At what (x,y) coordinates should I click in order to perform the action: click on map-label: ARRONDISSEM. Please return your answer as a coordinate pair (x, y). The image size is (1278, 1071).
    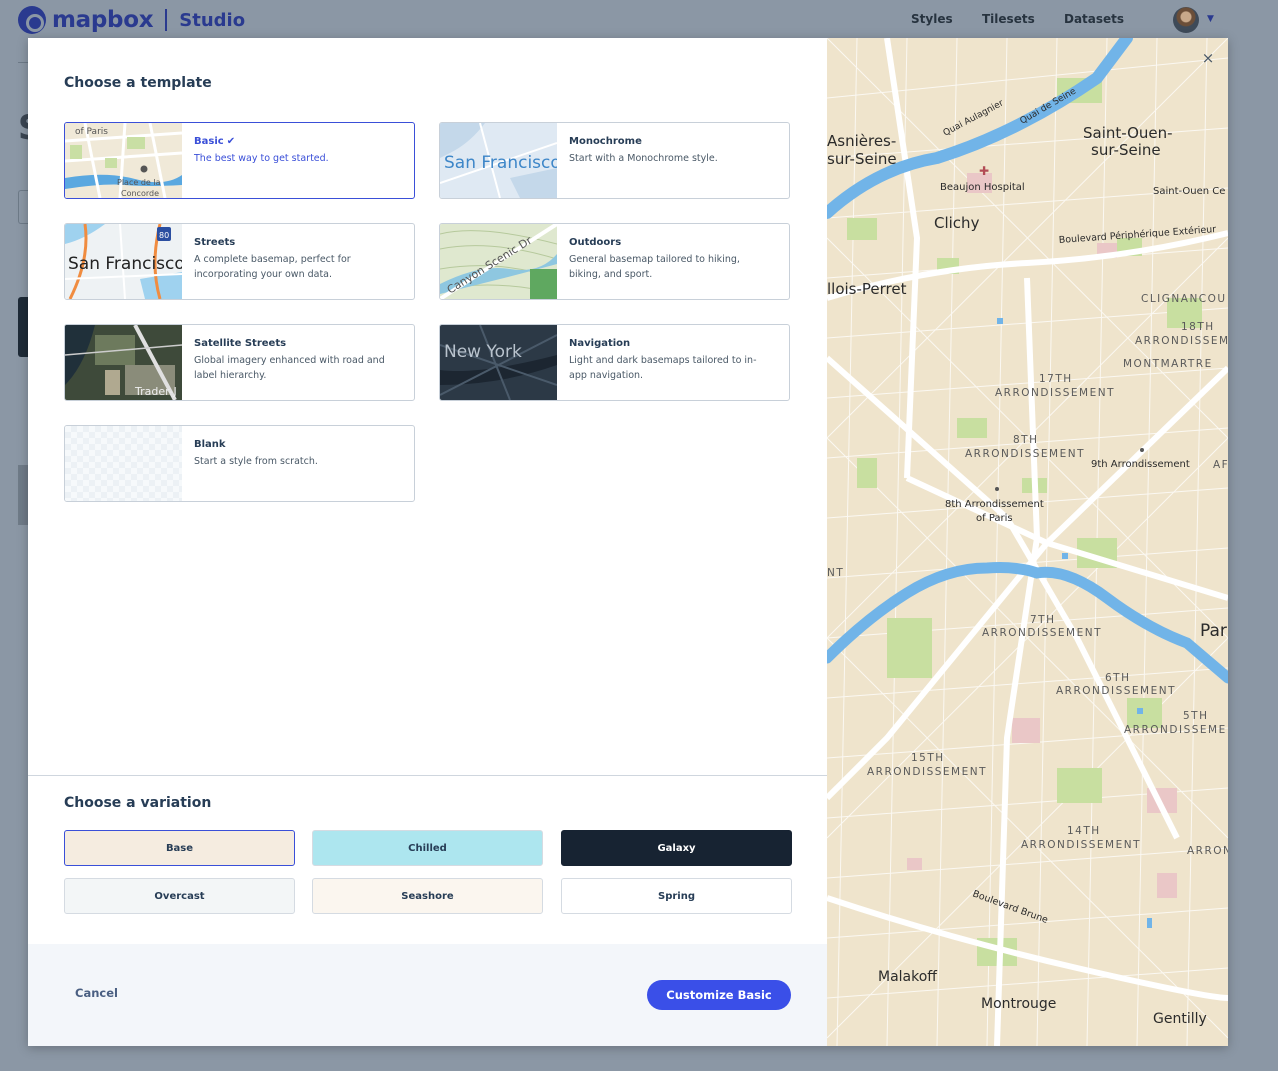
    Looking at the image, I should click on (1181, 341).